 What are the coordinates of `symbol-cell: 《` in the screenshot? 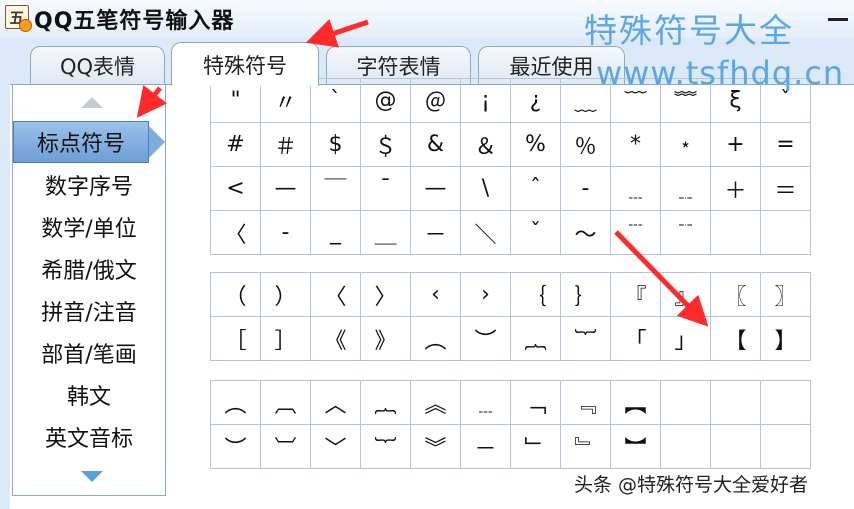 It's located at (336, 339).